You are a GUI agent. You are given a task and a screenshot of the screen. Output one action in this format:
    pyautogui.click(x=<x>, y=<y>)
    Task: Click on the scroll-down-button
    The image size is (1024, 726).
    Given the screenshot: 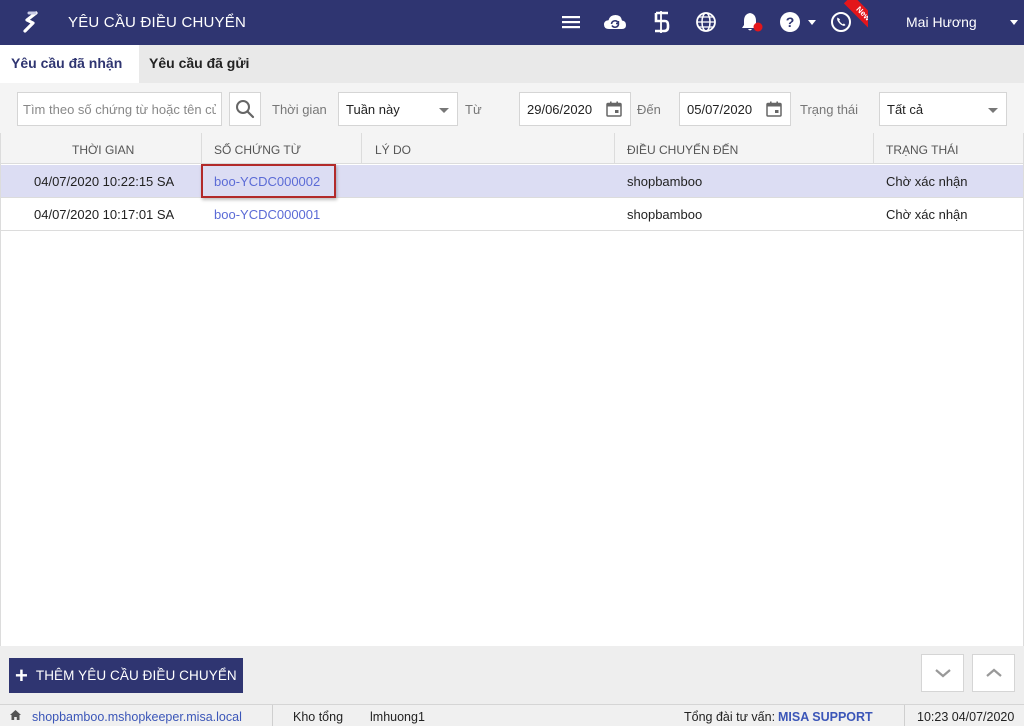 What is the action you would take?
    pyautogui.click(x=942, y=673)
    